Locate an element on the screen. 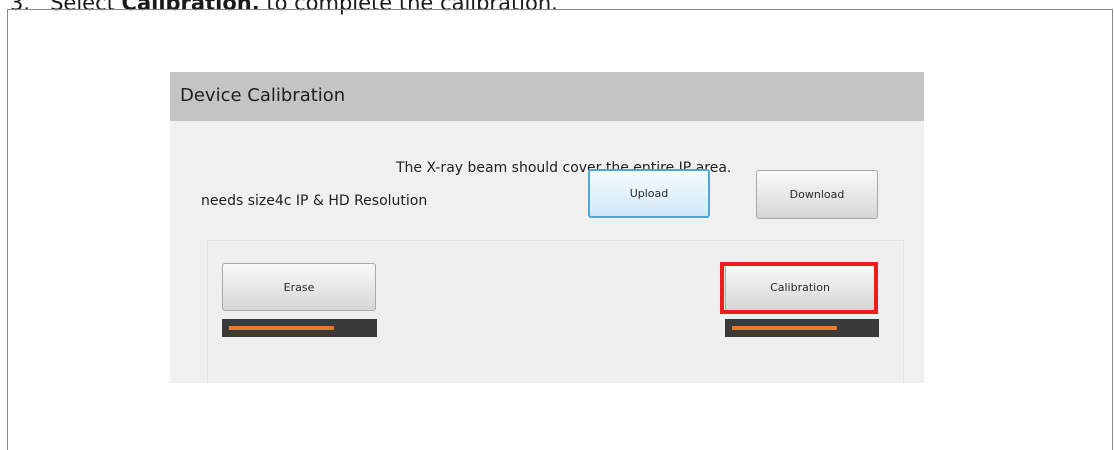 Image resolution: width=1114 pixels, height=450 pixels. requirement-text: needs size4c IP & HD Resolution is located at coordinates (314, 201).